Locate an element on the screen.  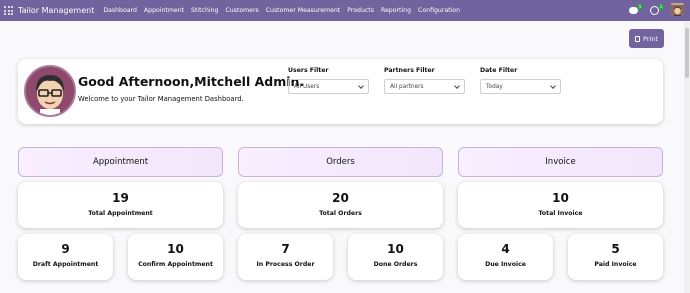
appointment-section-title: Appointment is located at coordinates (120, 162).